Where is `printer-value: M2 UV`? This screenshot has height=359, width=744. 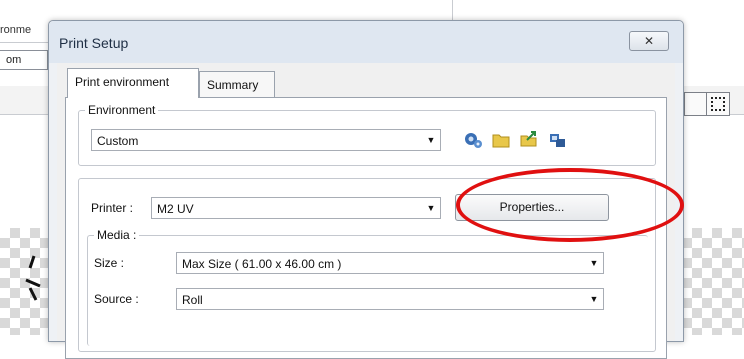
printer-value: M2 UV is located at coordinates (175, 209).